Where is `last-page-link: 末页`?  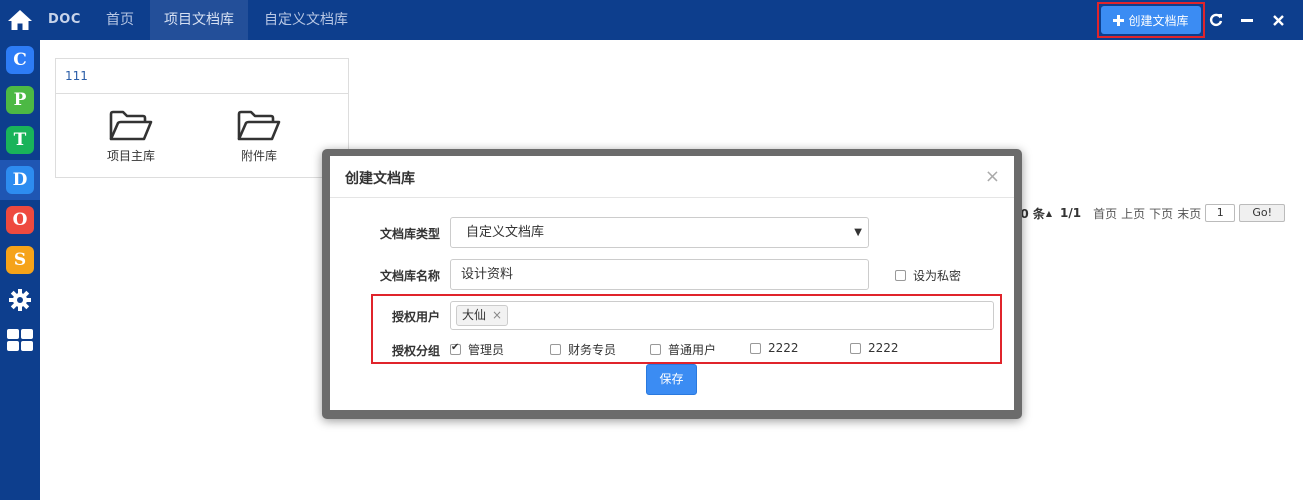 last-page-link: 末页 is located at coordinates (1189, 213).